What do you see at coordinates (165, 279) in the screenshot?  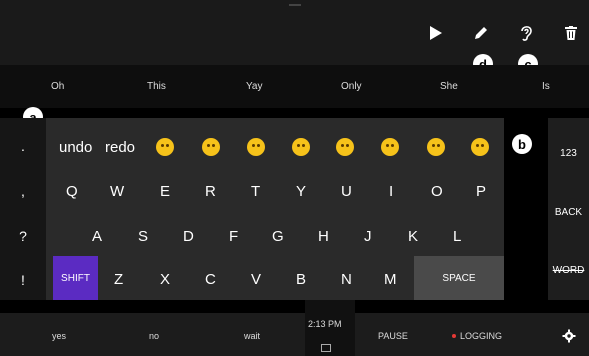 I see `key-x: X` at bounding box center [165, 279].